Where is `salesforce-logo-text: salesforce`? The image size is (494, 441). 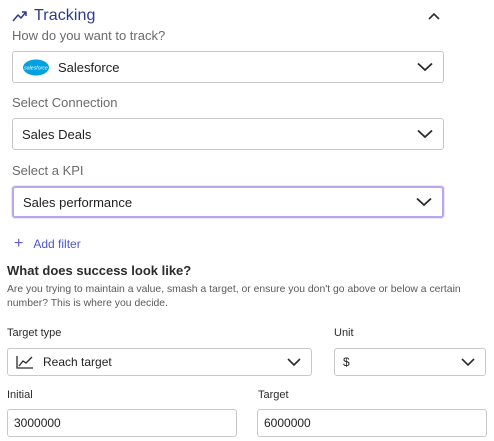
salesforce-logo-text: salesforce is located at coordinates (36, 69).